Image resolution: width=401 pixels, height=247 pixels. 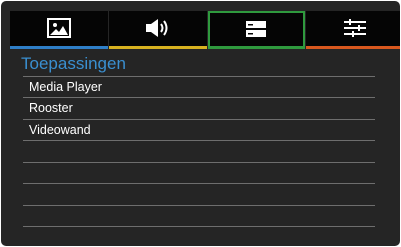 I want to click on tab-sound, so click(x=157, y=30).